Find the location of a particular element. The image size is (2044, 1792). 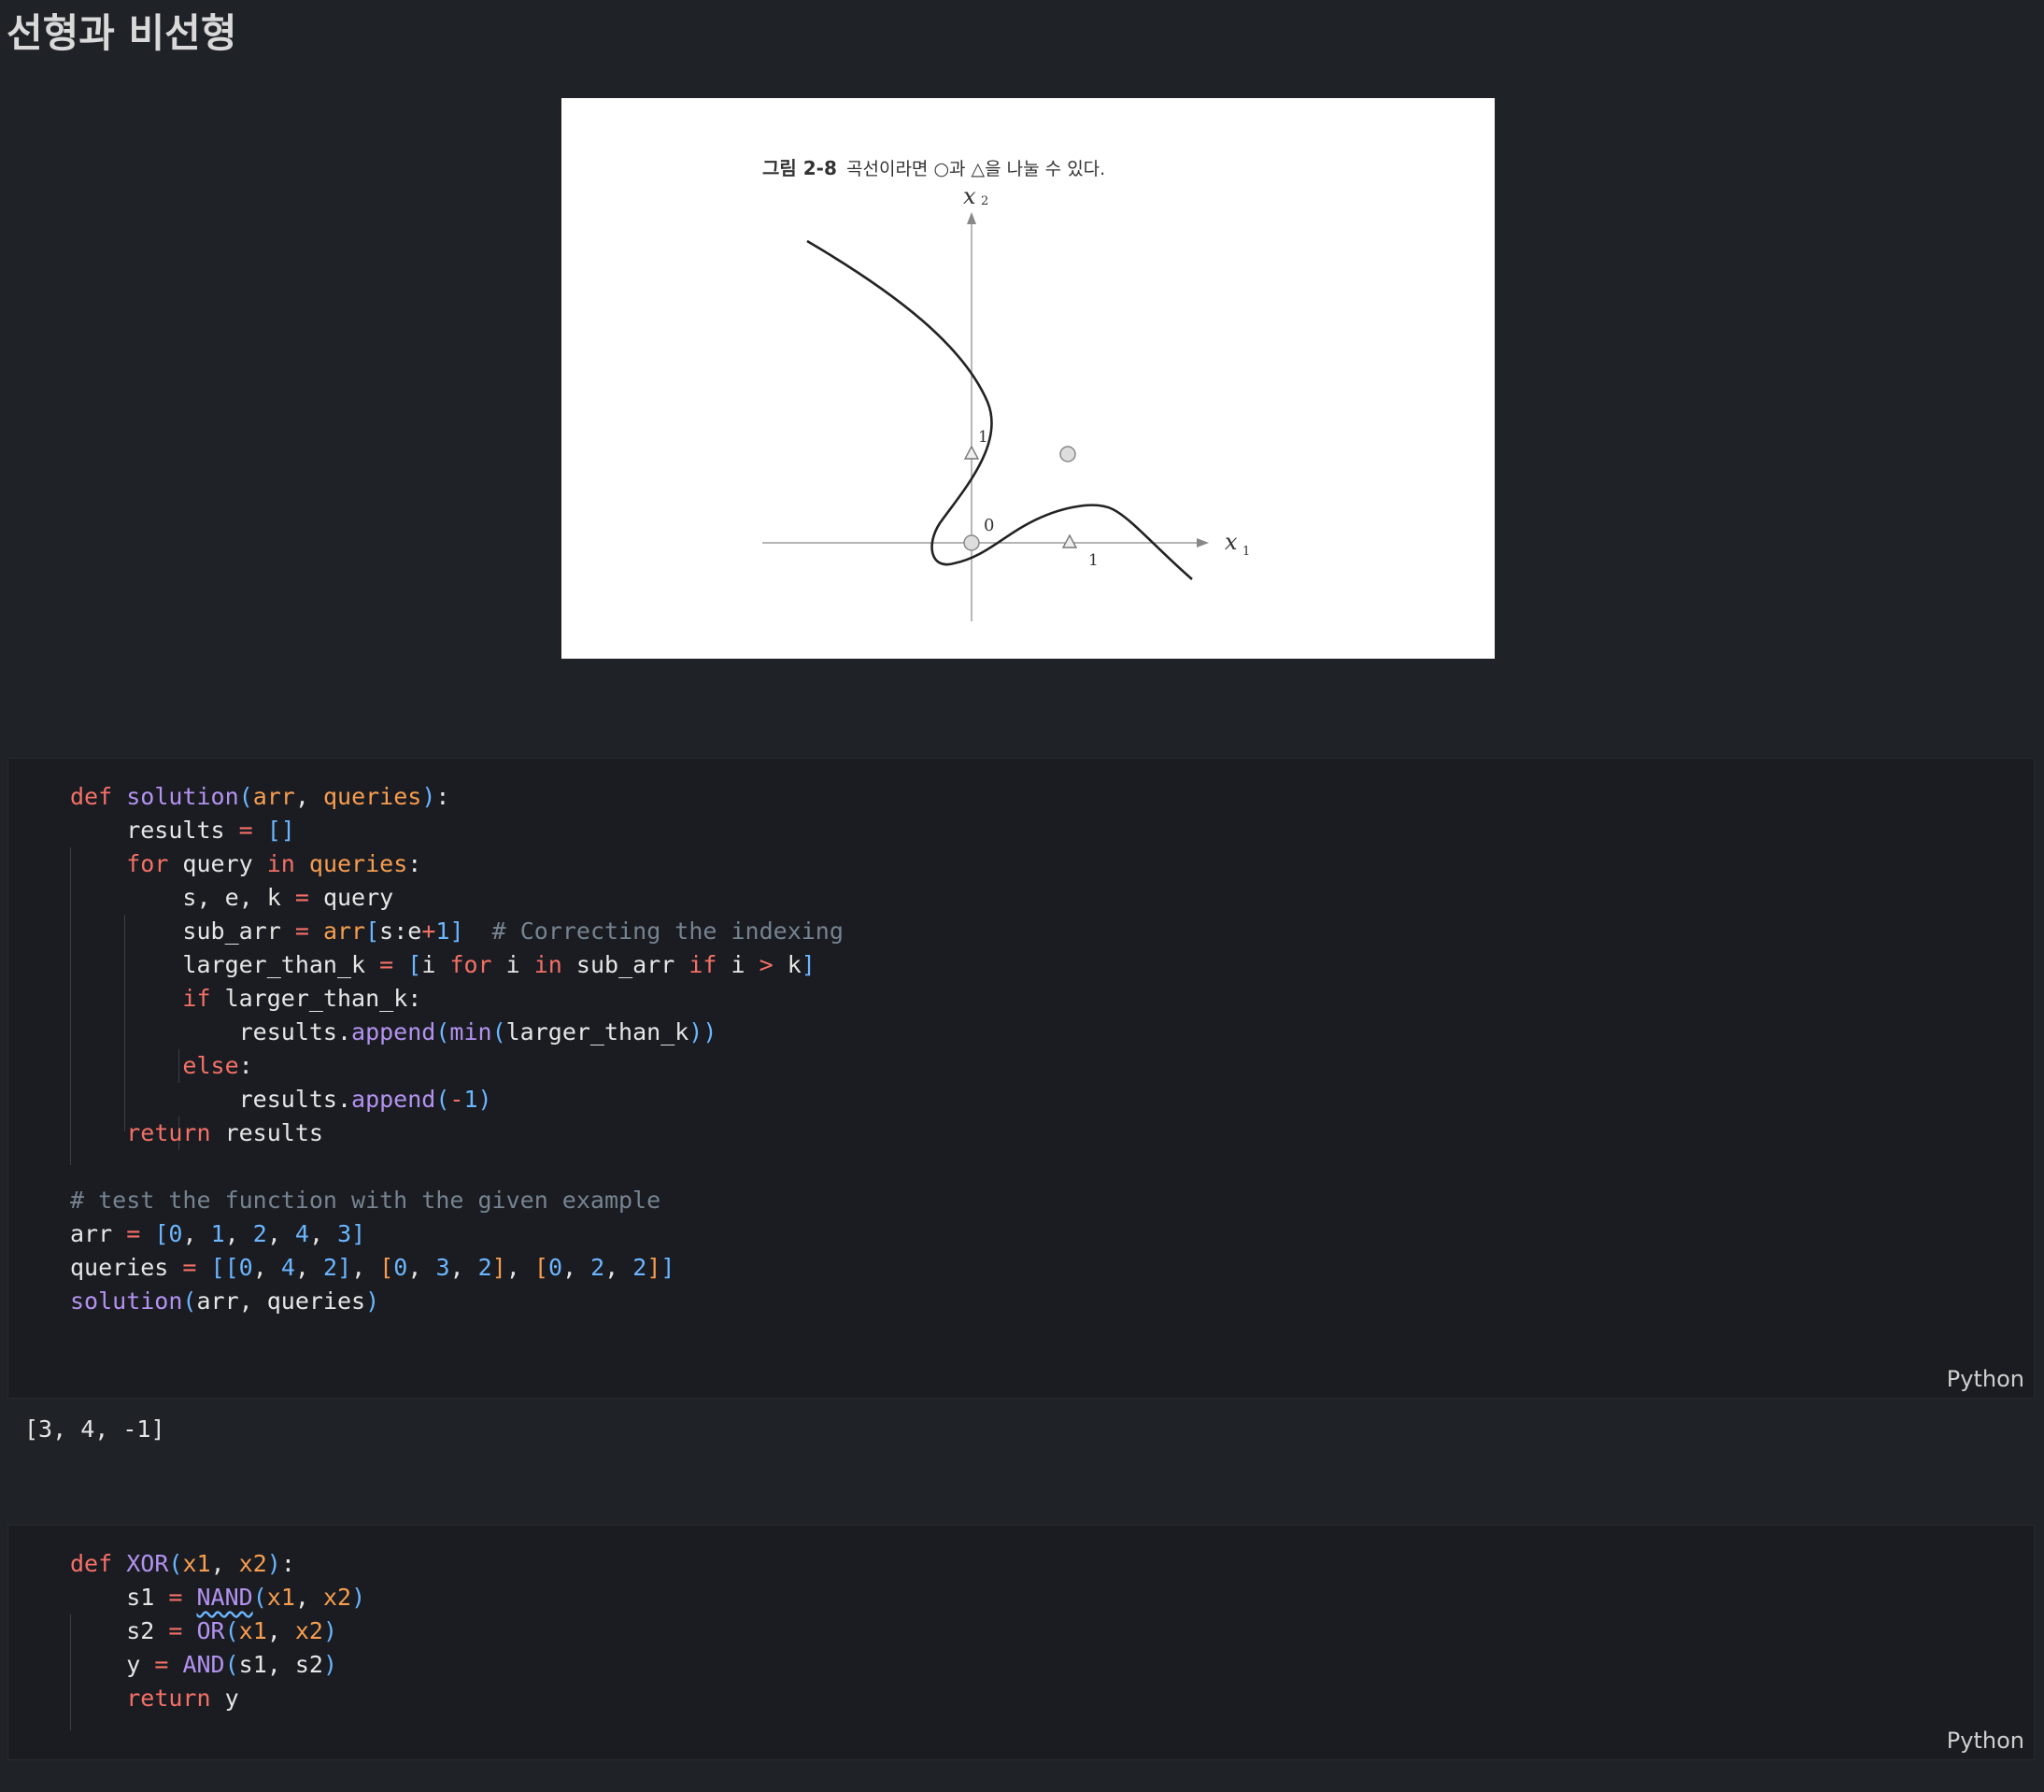

code-token: [[ is located at coordinates (225, 1267).